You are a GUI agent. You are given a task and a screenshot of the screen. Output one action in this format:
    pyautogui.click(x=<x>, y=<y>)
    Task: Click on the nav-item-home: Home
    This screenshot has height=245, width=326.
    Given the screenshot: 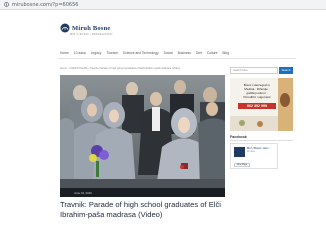 What is the action you would take?
    pyautogui.click(x=64, y=53)
    